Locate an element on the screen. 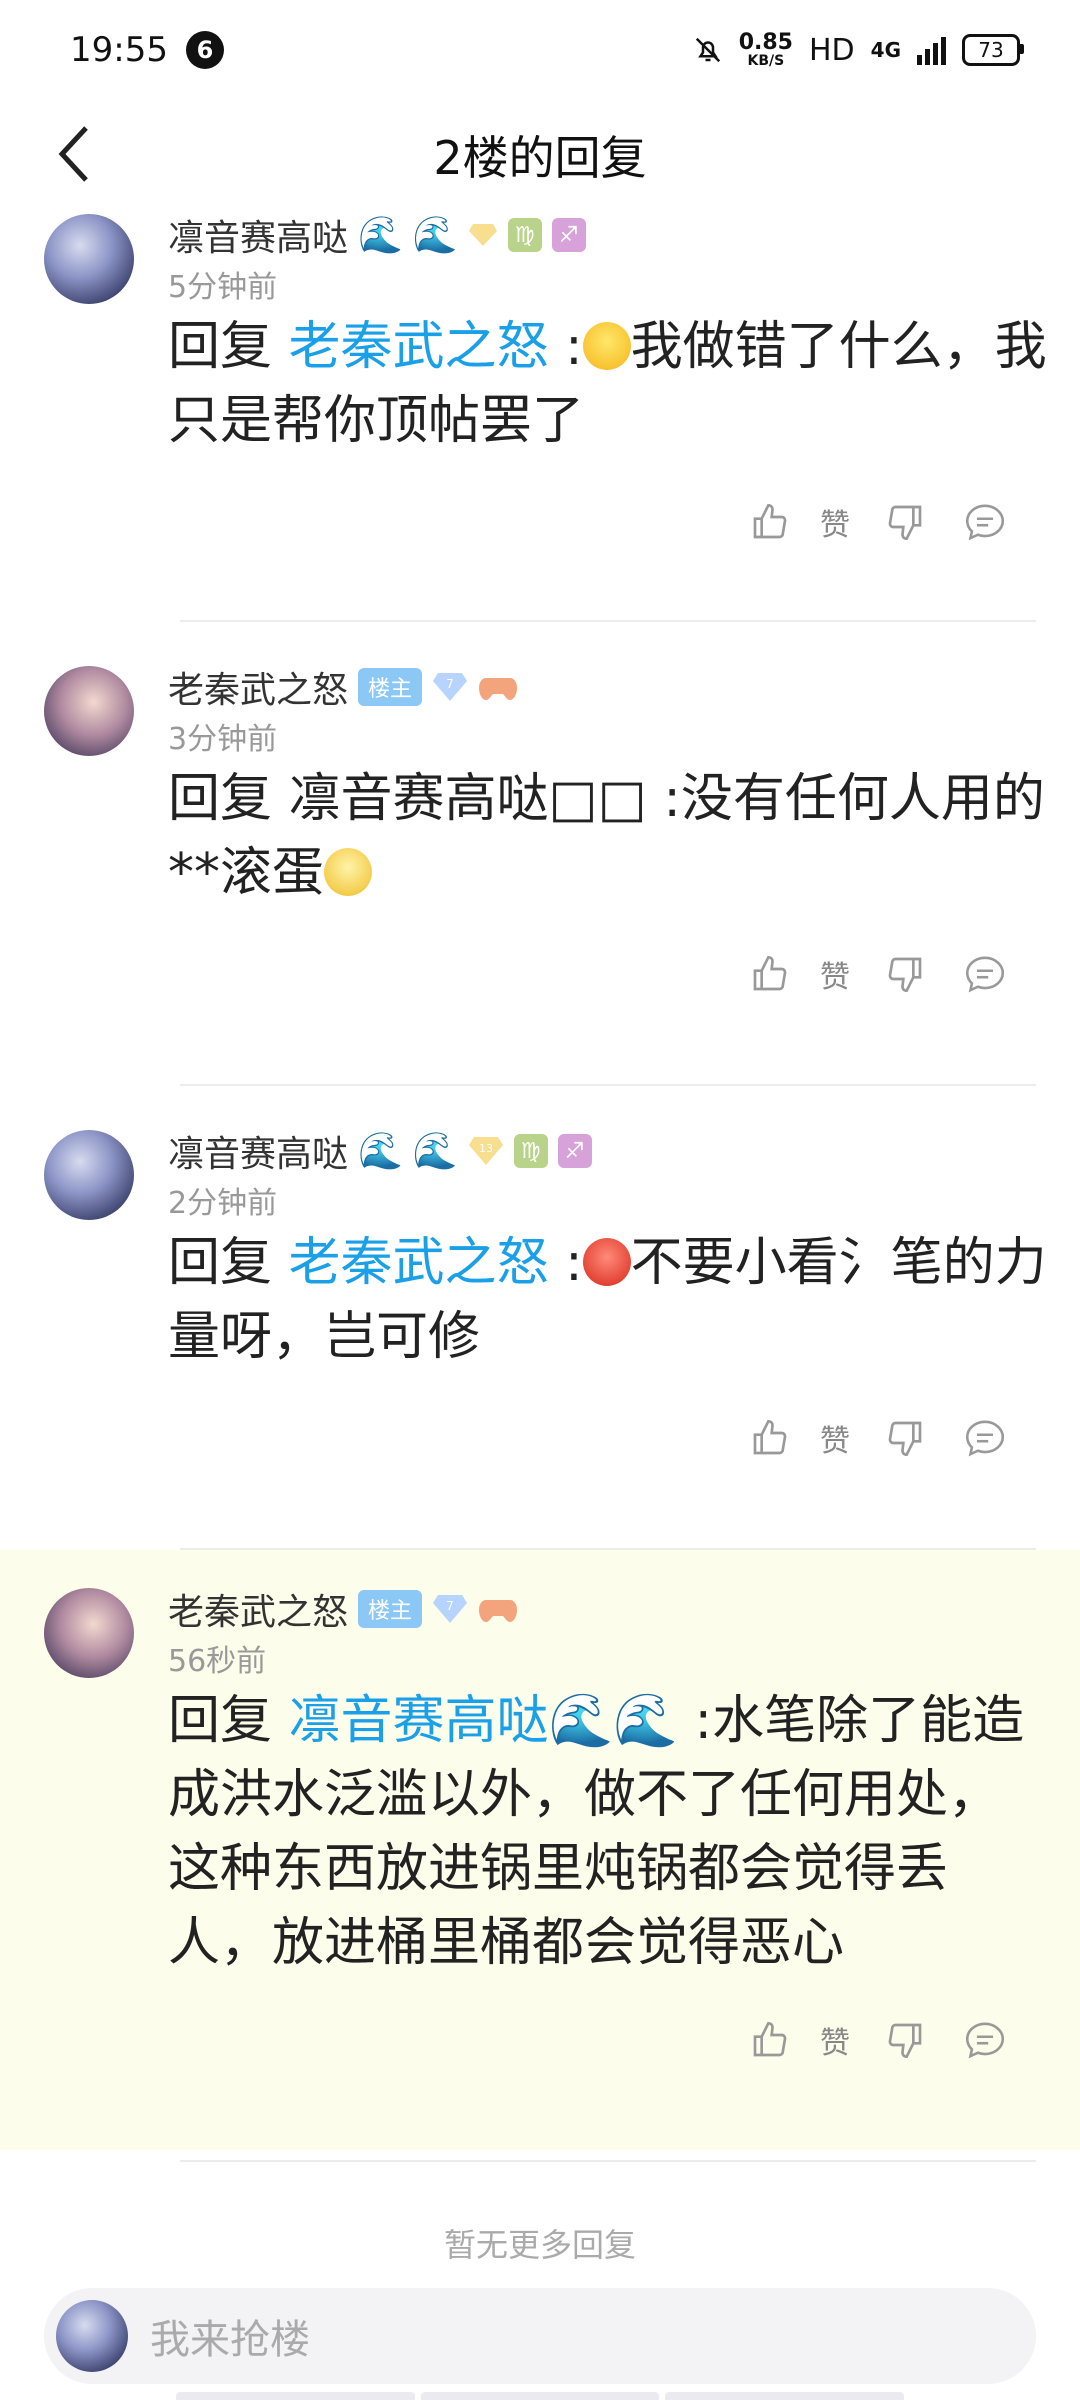  reply-input-placeholder: 我来抢楼 is located at coordinates (230, 2340).